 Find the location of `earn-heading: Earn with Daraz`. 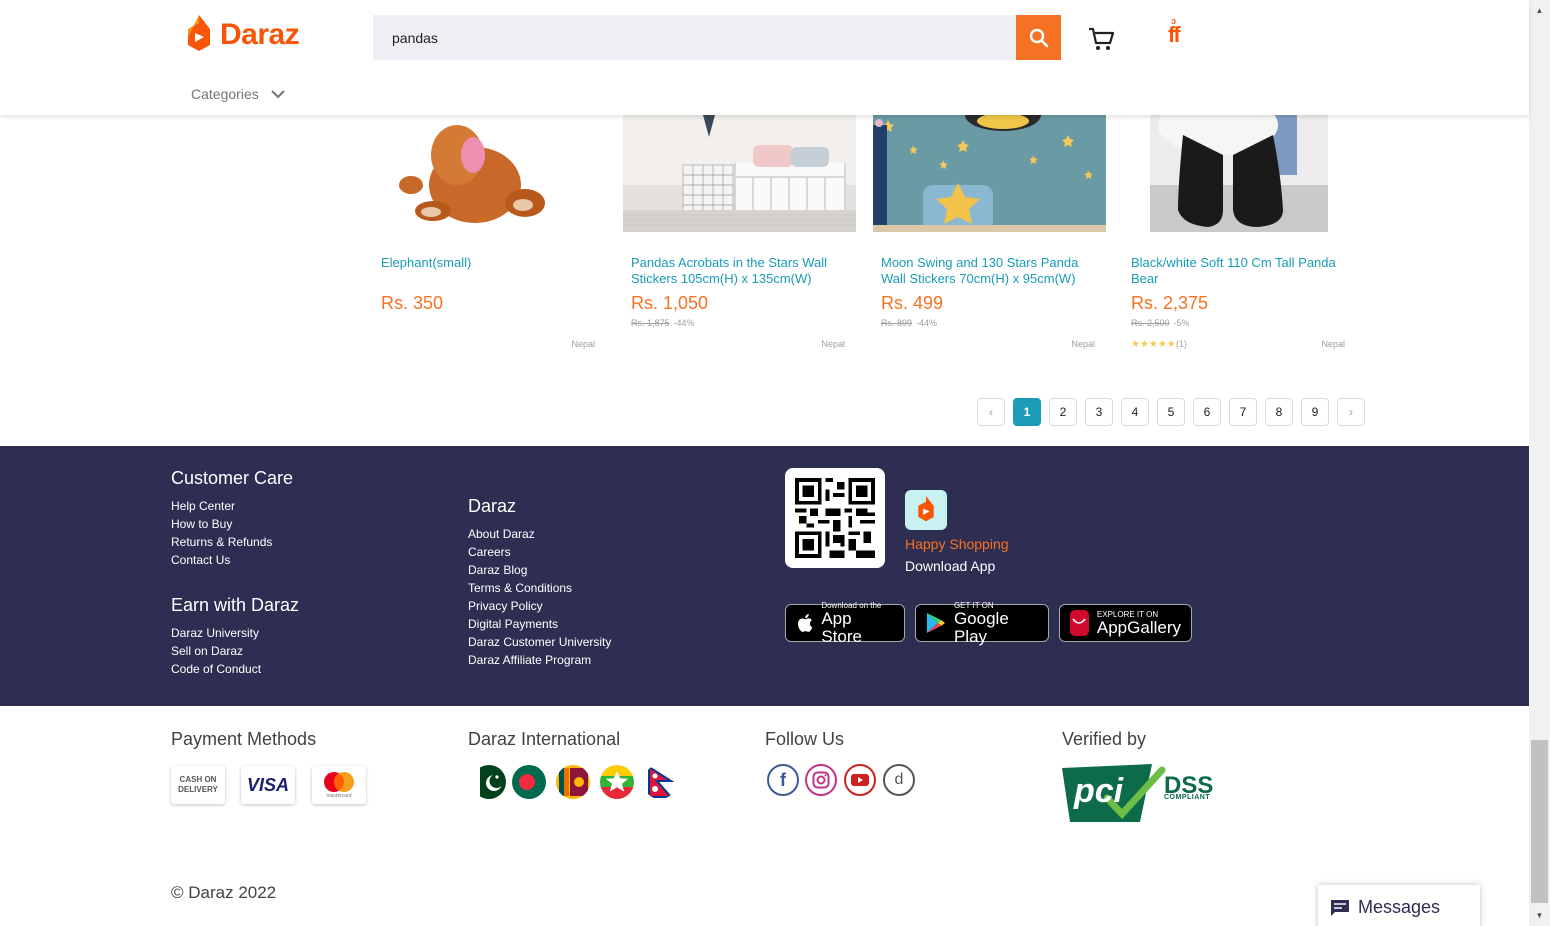

earn-heading: Earn with Daraz is located at coordinates (235, 605).